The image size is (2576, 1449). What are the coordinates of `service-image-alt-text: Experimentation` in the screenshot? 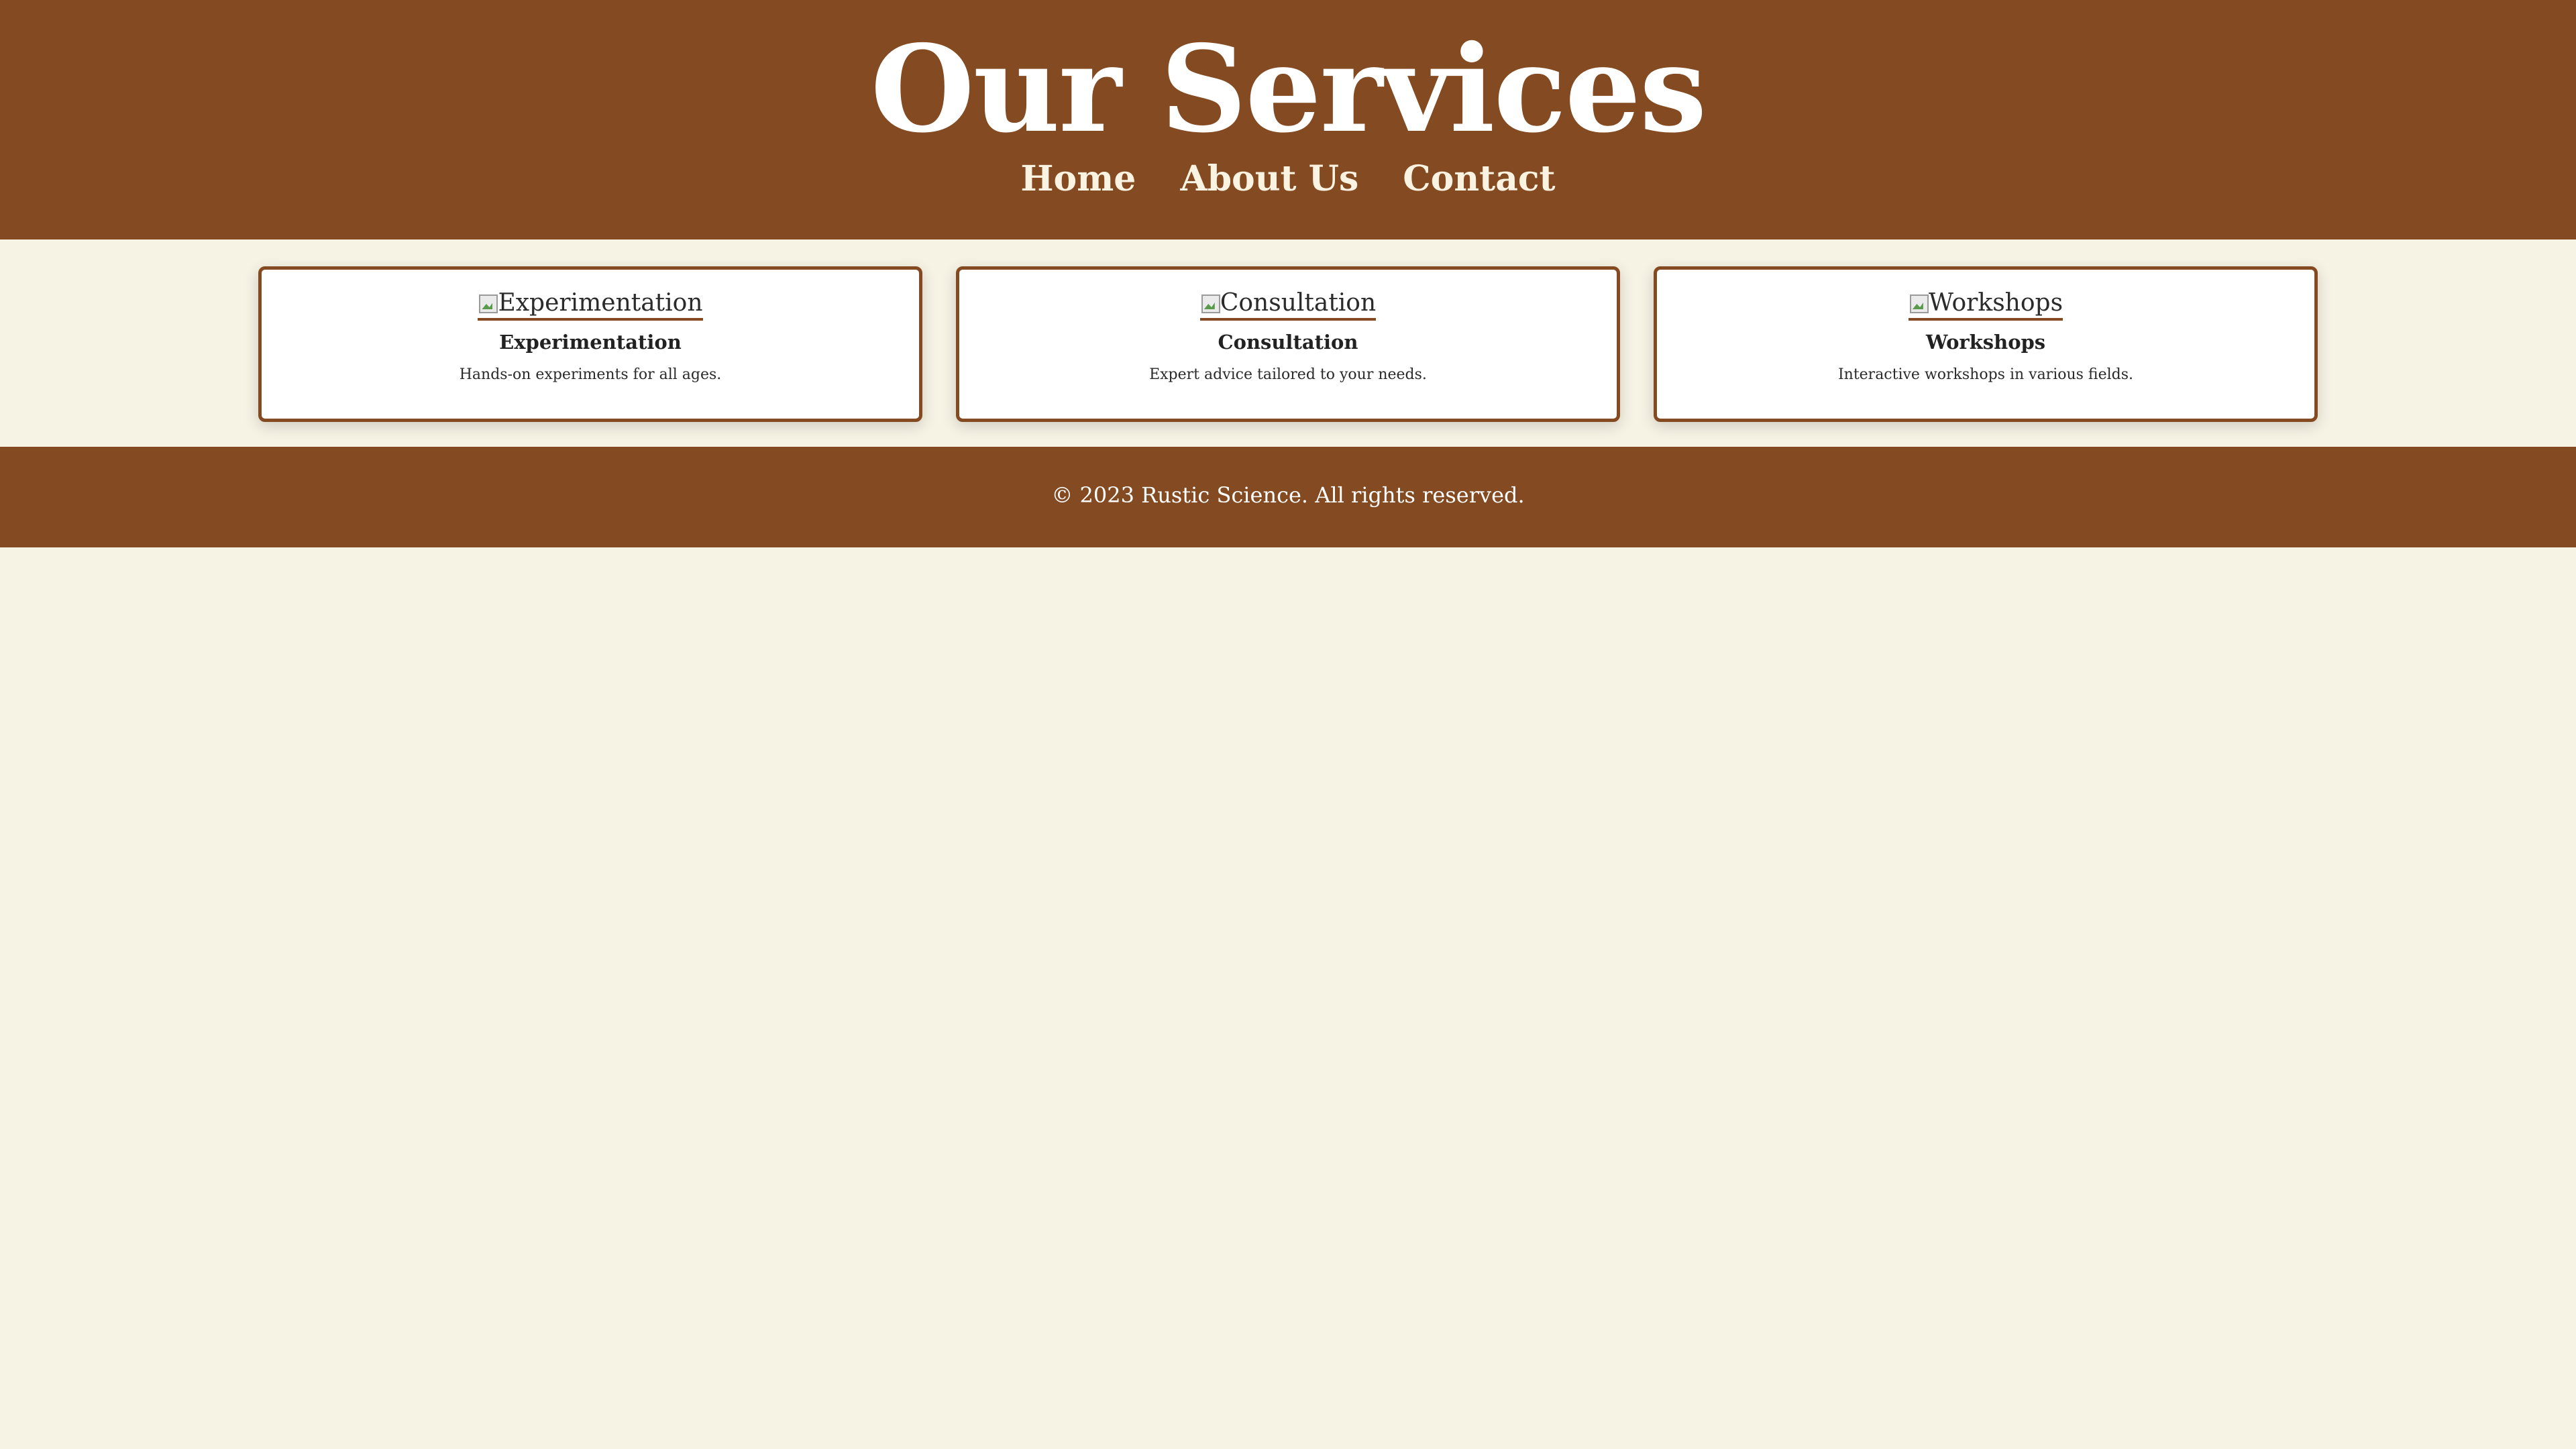 It's located at (600, 303).